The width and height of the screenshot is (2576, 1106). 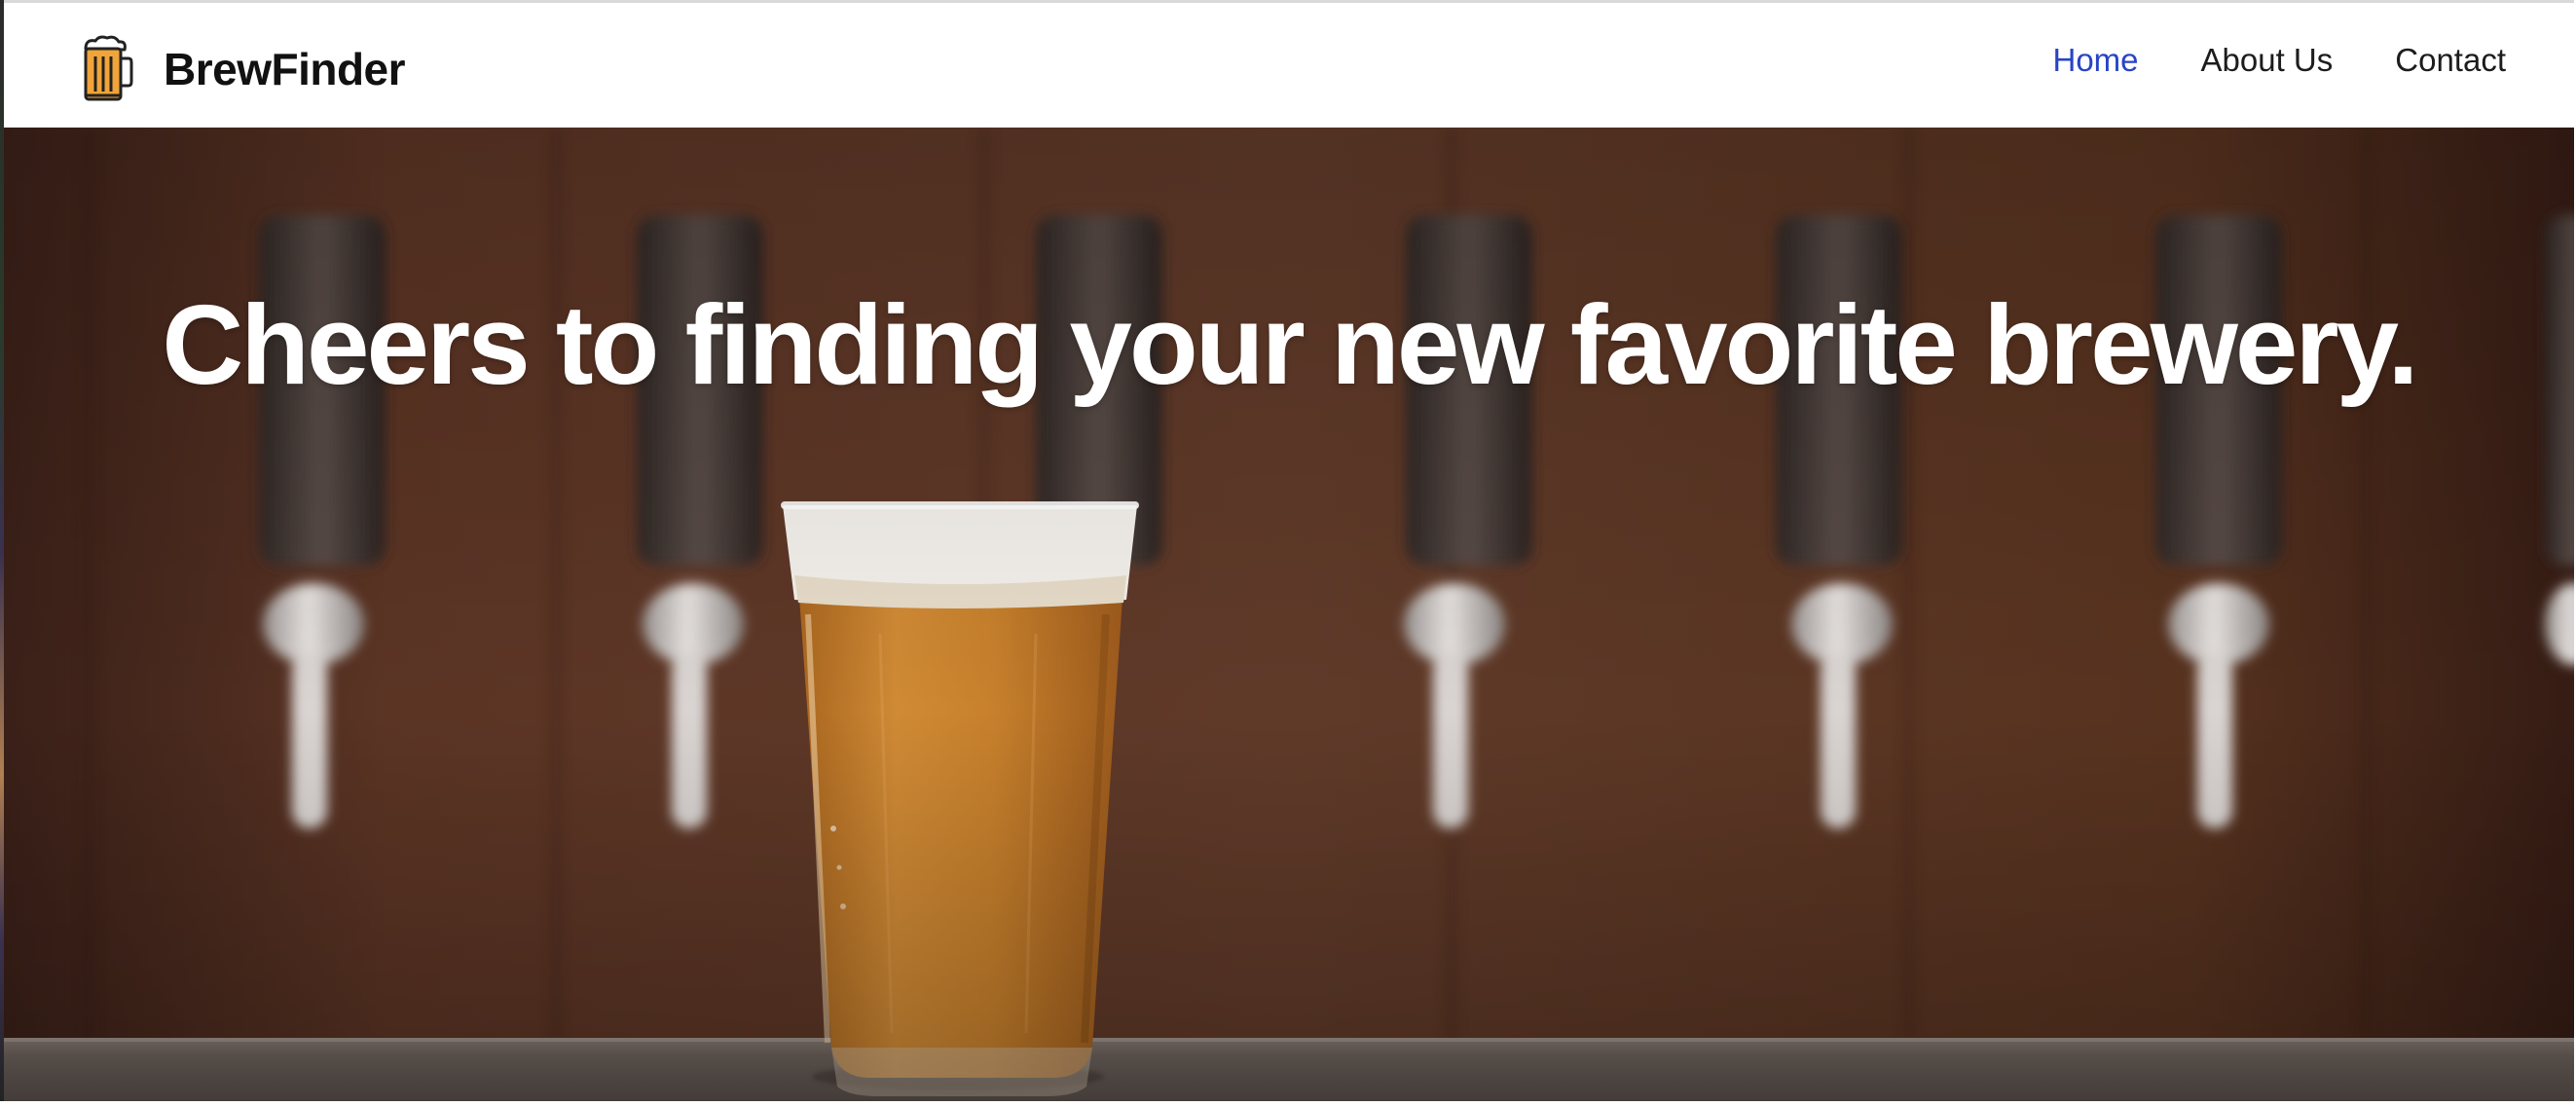 What do you see at coordinates (2450, 60) in the screenshot?
I see `nav-link-contact: Contact` at bounding box center [2450, 60].